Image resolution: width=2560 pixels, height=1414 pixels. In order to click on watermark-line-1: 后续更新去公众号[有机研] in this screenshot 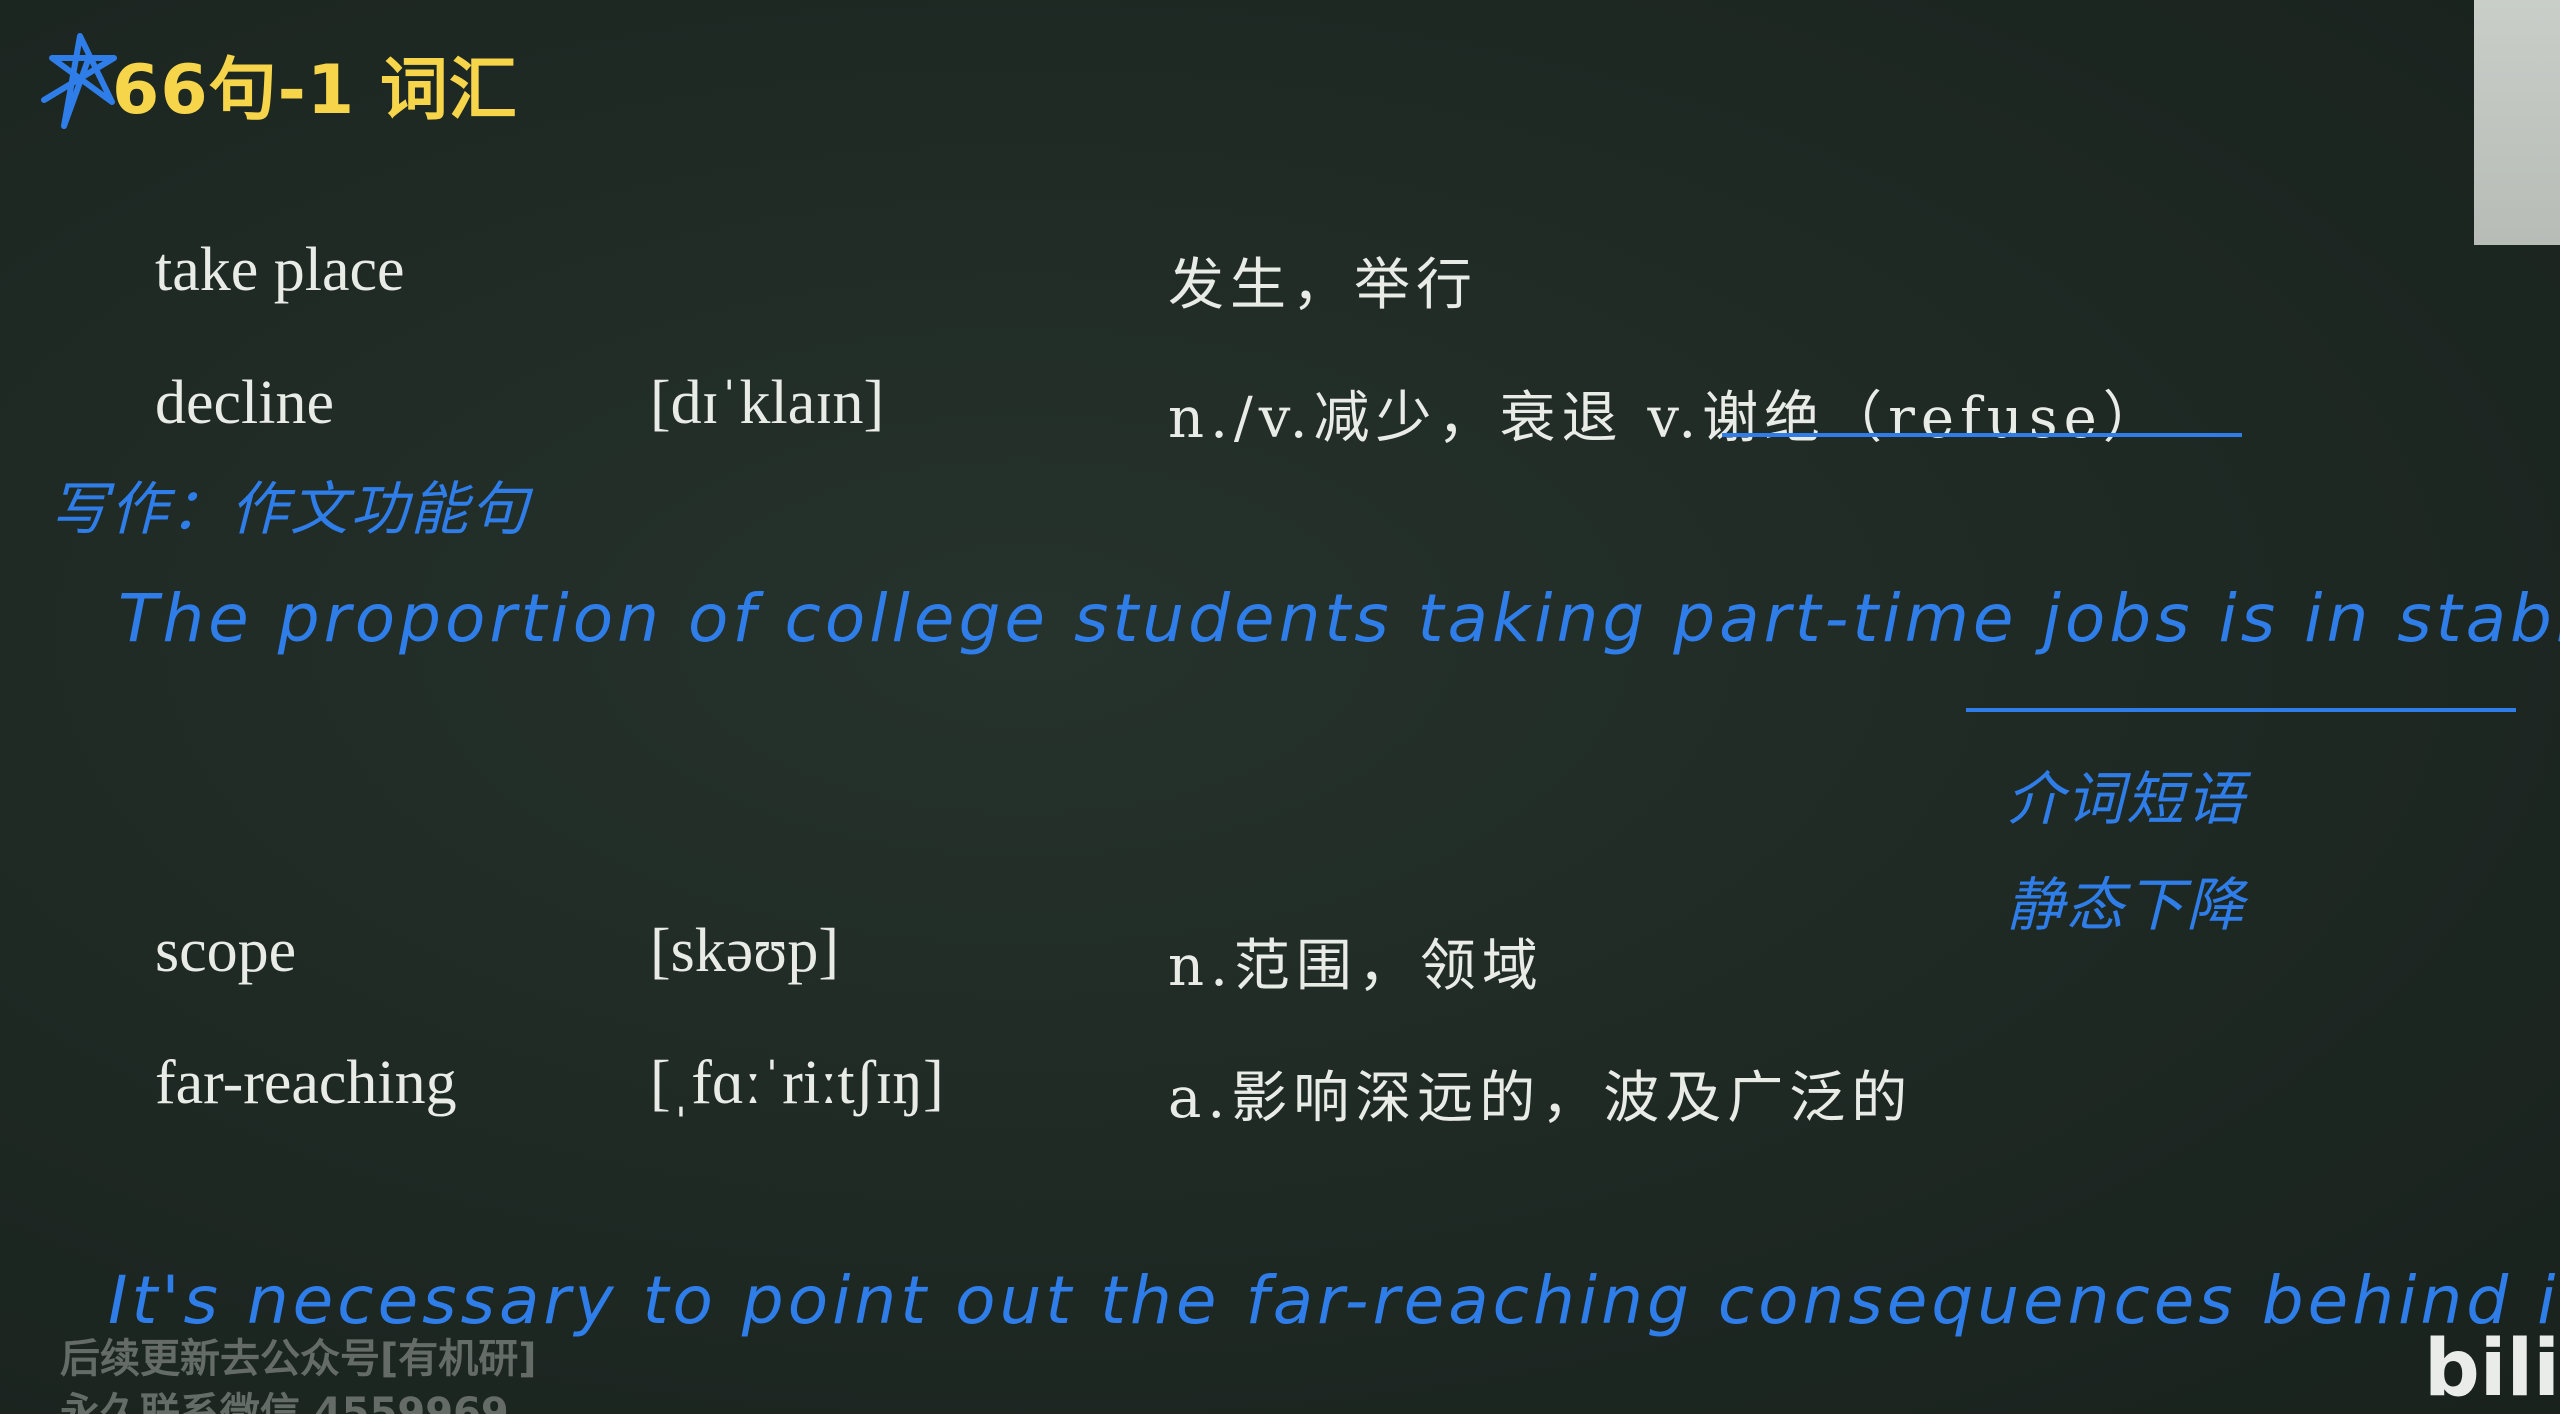, I will do `click(298, 1359)`.